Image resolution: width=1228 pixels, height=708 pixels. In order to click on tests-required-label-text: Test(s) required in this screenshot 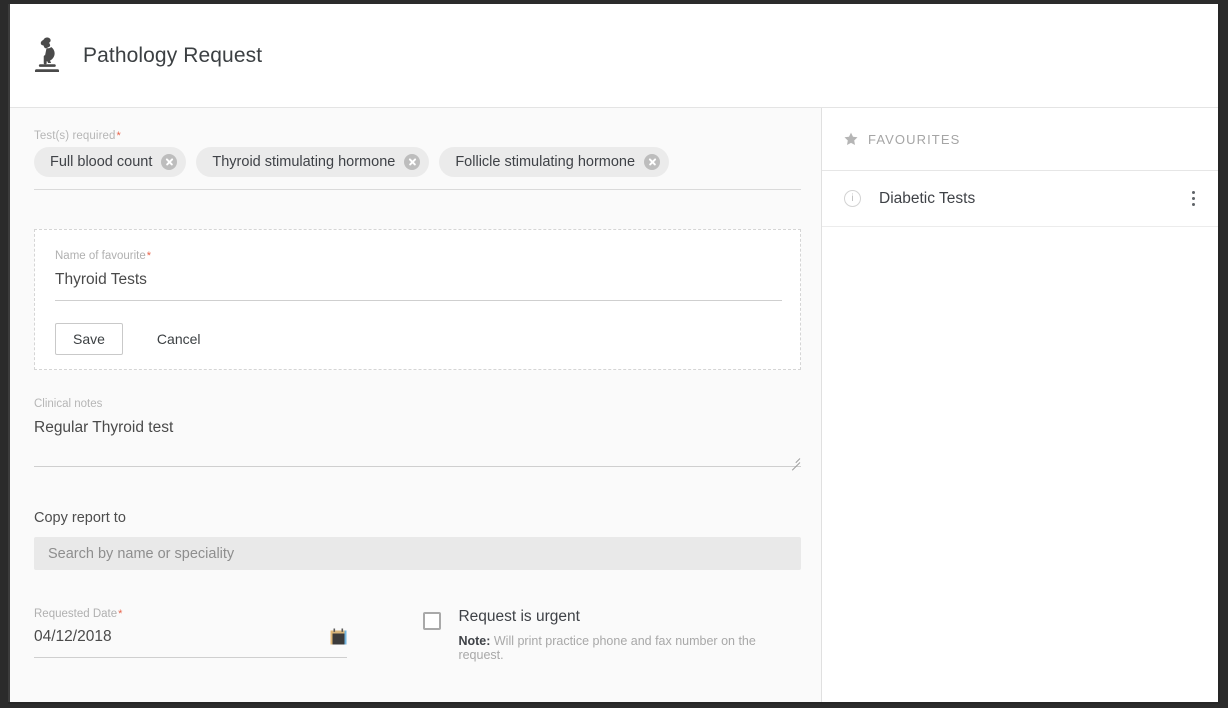, I will do `click(75, 136)`.